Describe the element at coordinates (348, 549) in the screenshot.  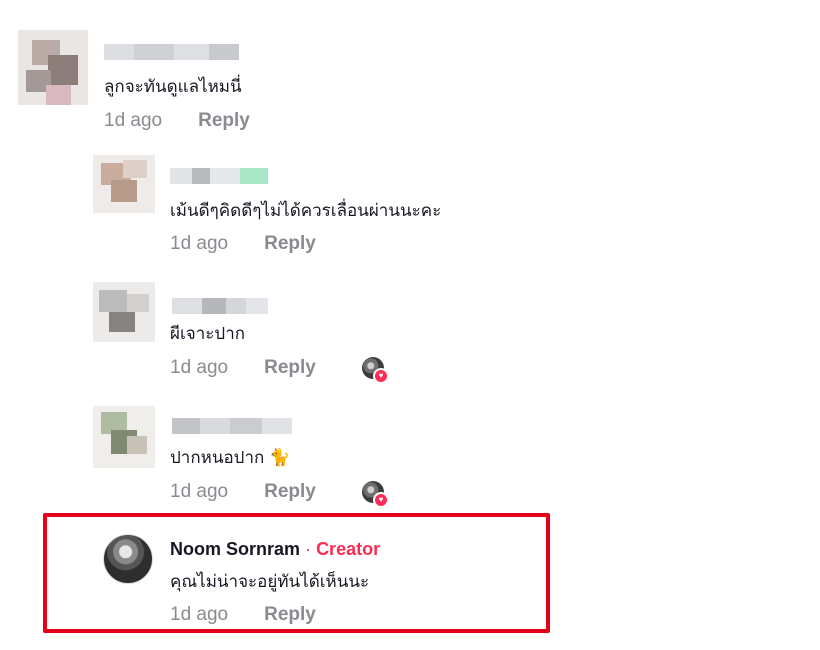
I see `creator-badge: Creator` at that location.